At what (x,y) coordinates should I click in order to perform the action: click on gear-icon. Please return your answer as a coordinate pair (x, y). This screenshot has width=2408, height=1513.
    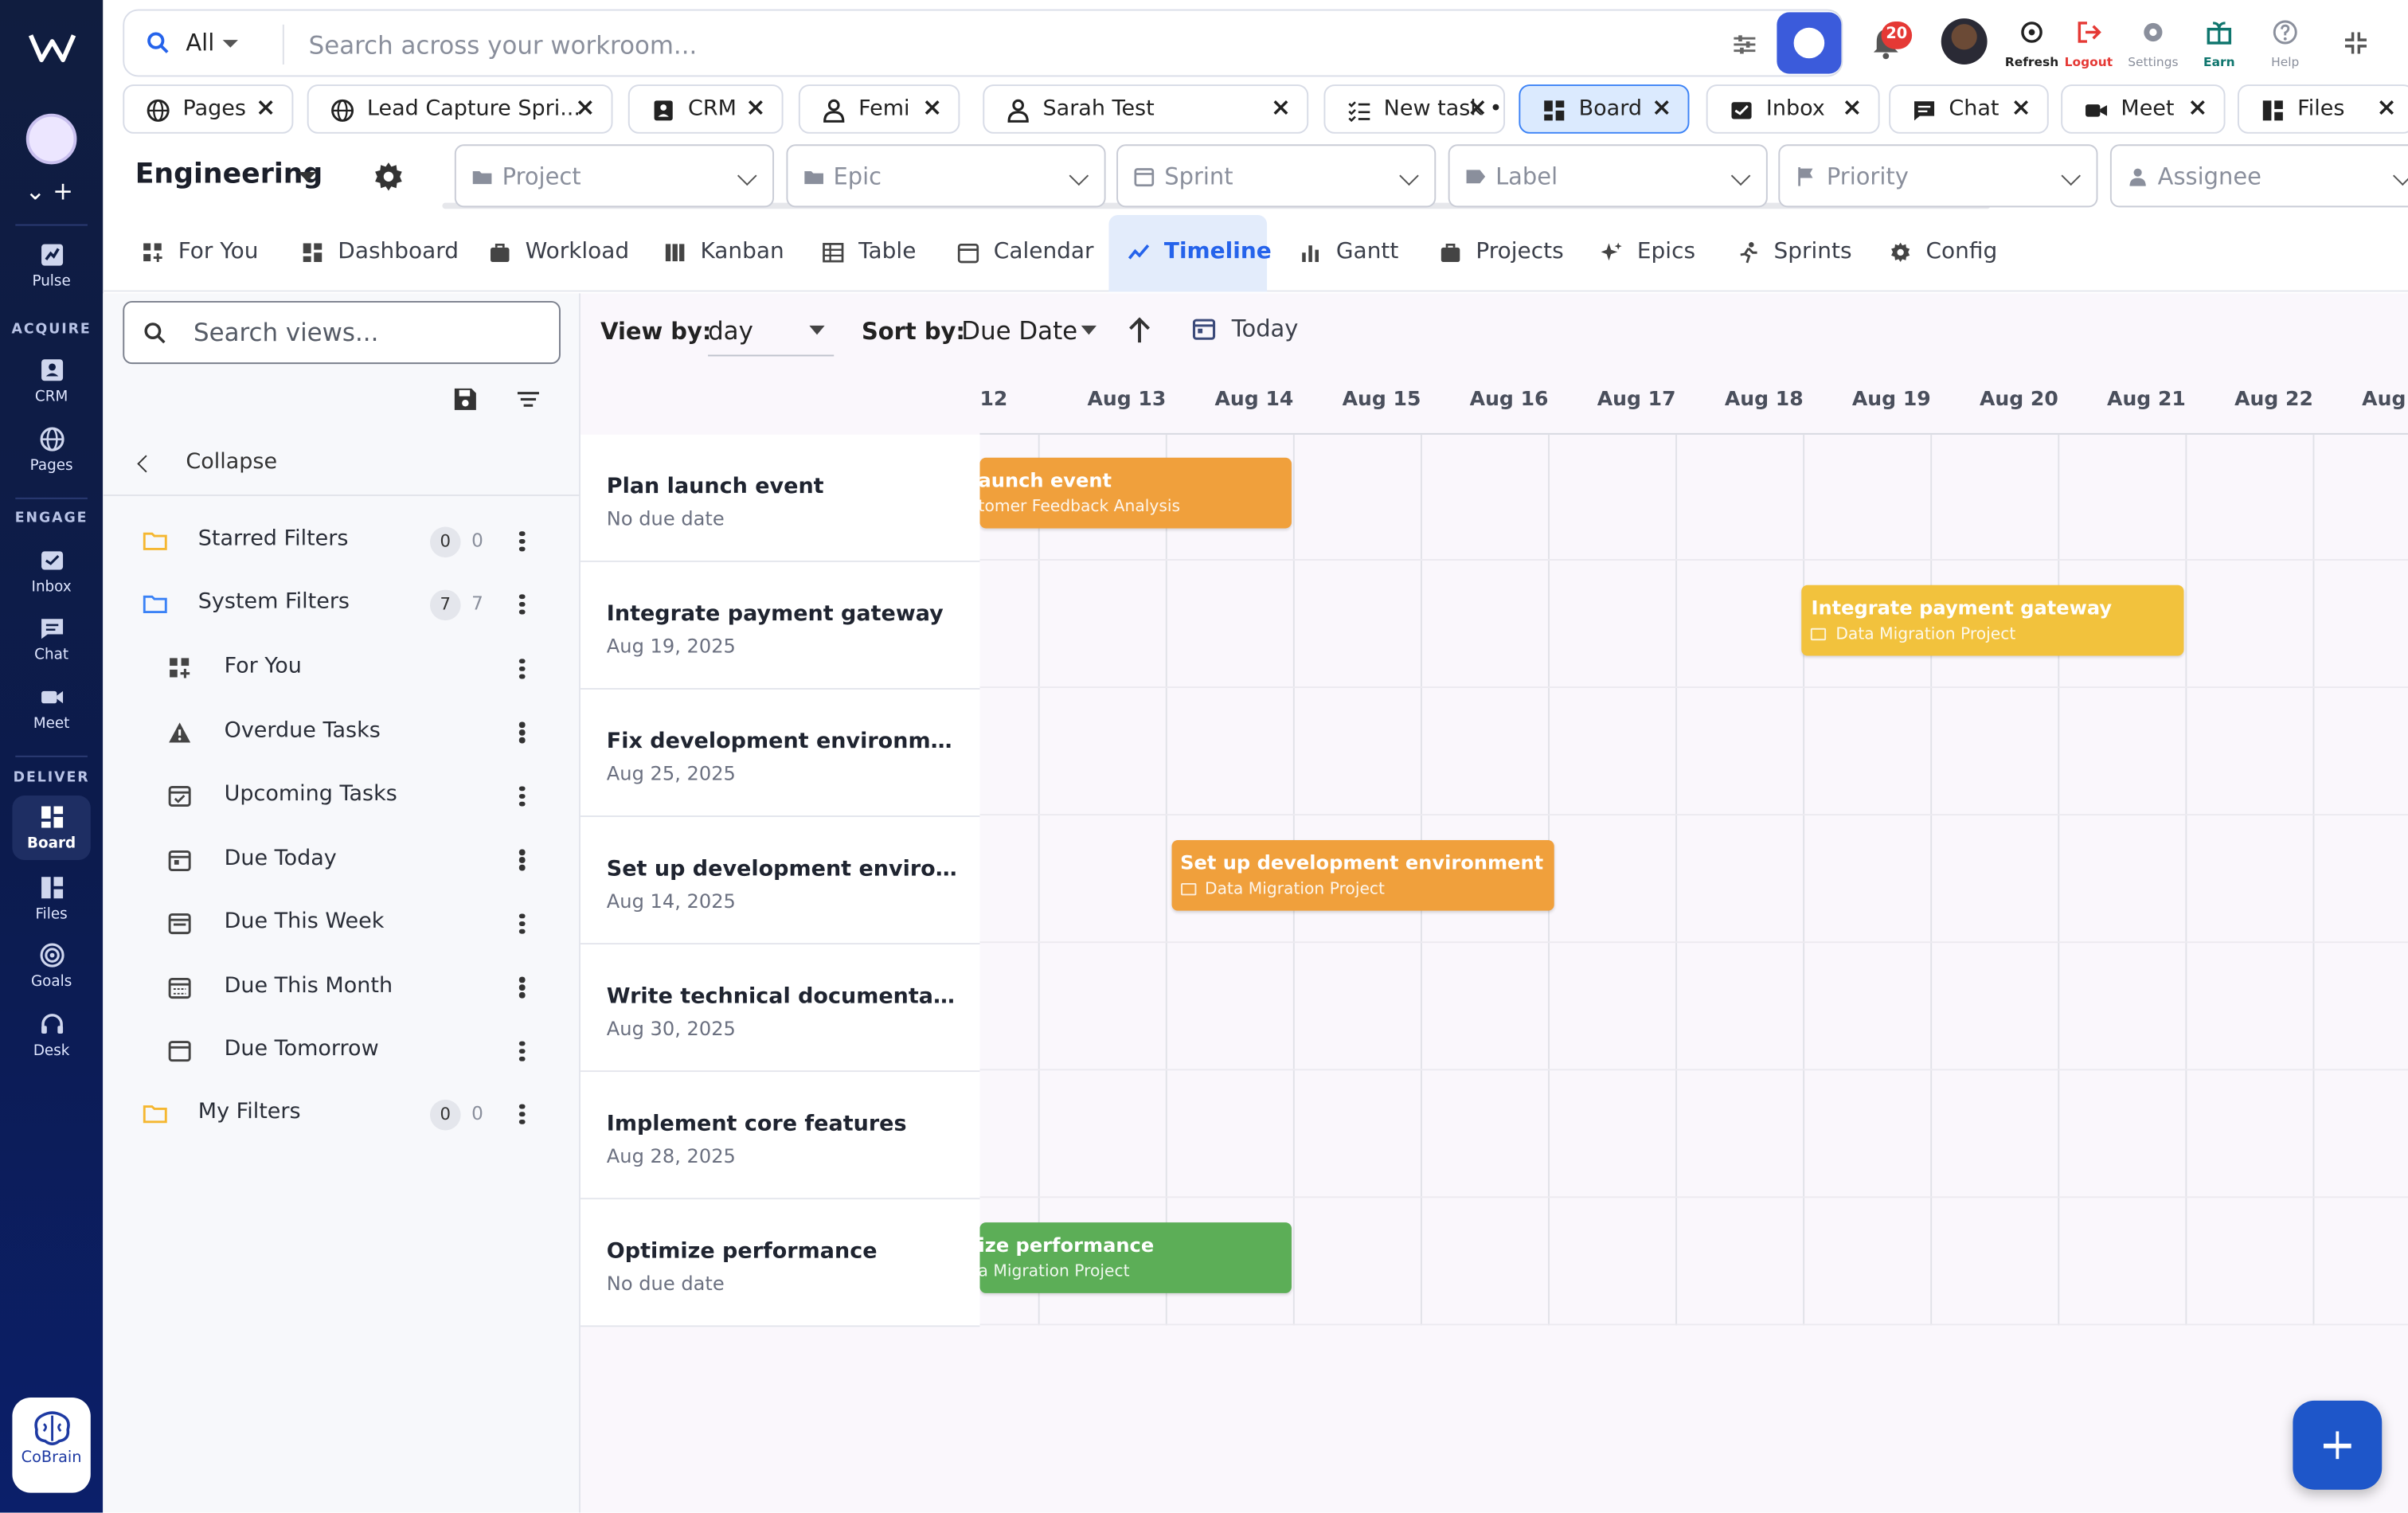
    Looking at the image, I should click on (388, 177).